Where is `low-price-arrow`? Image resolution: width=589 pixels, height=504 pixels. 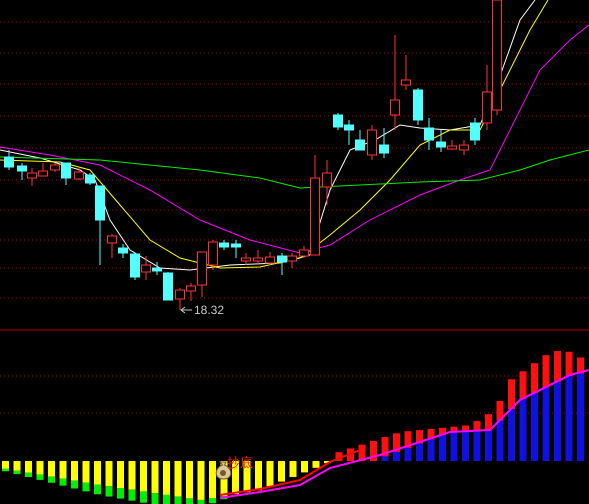 low-price-arrow is located at coordinates (186, 310).